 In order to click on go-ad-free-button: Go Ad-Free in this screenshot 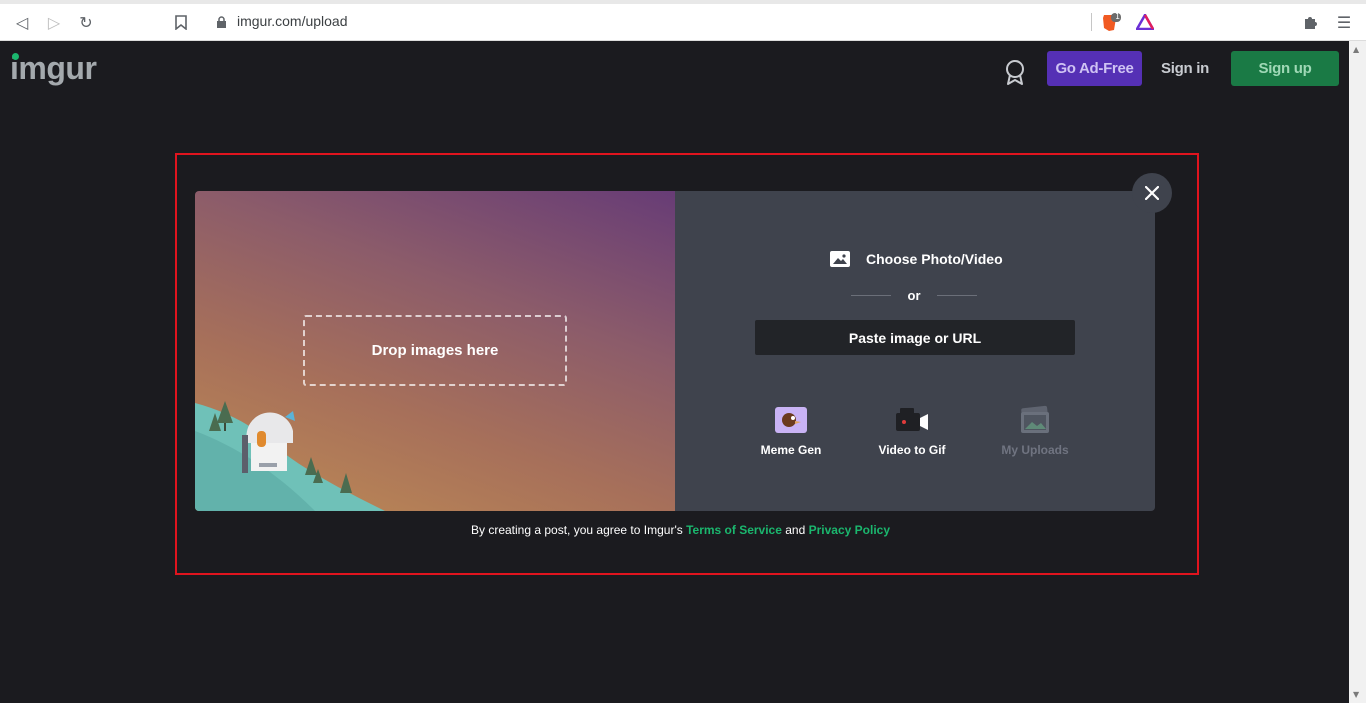, I will do `click(1094, 68)`.